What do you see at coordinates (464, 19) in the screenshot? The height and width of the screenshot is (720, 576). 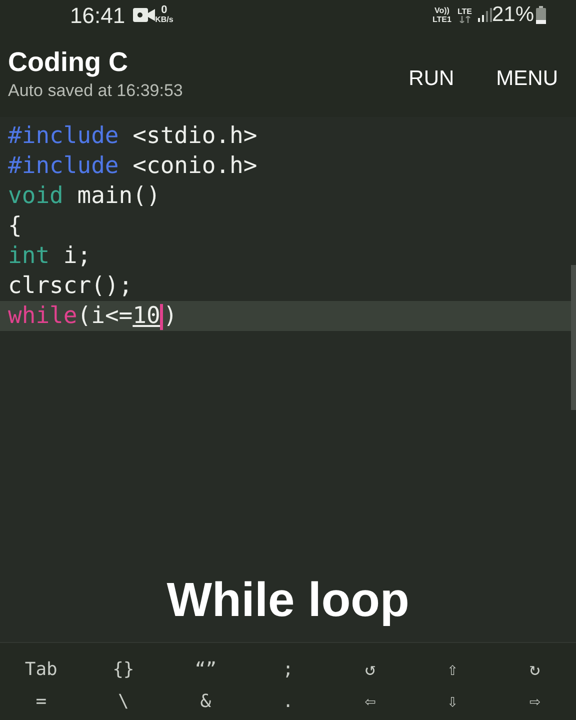 I see `data-arrows-icon` at bounding box center [464, 19].